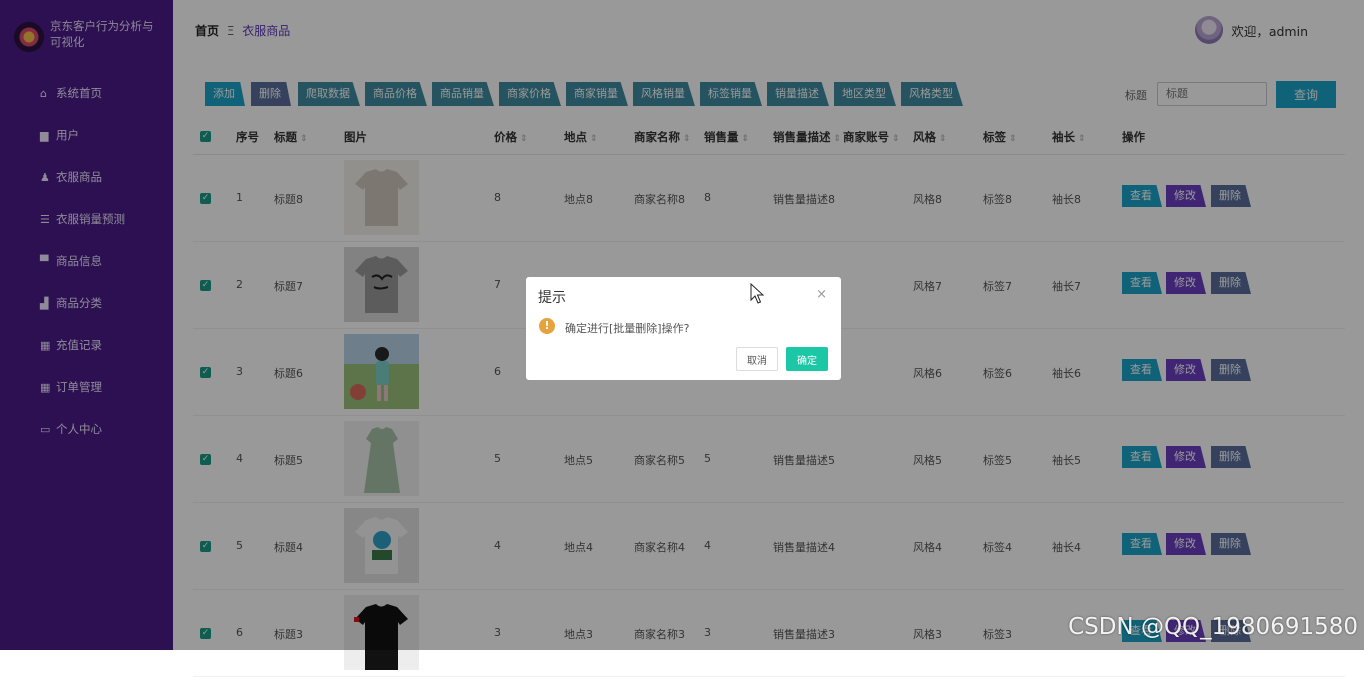 This screenshot has height=677, width=1364. I want to click on close-icon: ×, so click(821, 294).